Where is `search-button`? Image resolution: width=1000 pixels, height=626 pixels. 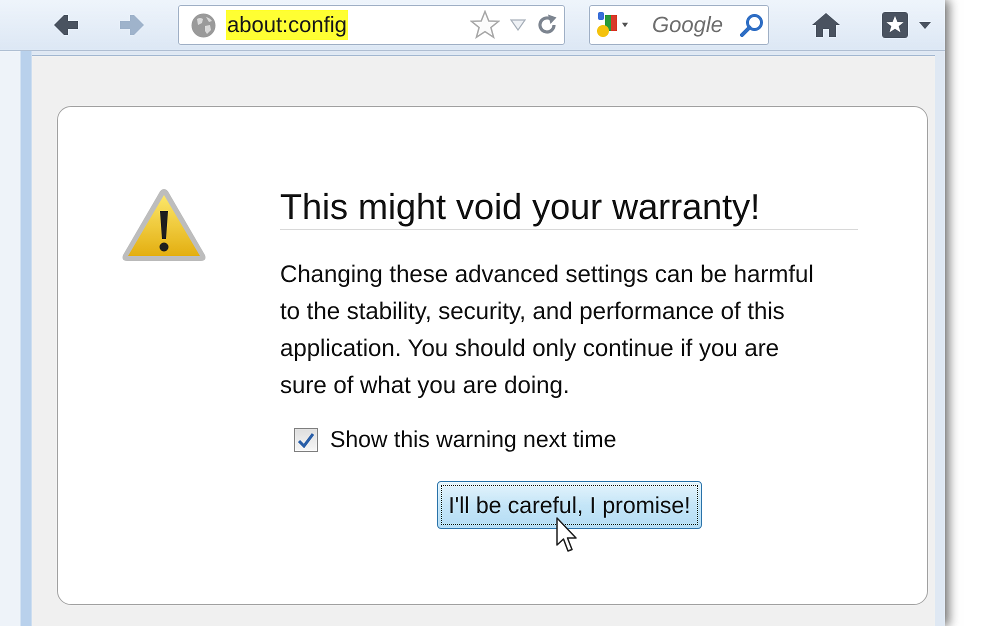
search-button is located at coordinates (752, 25).